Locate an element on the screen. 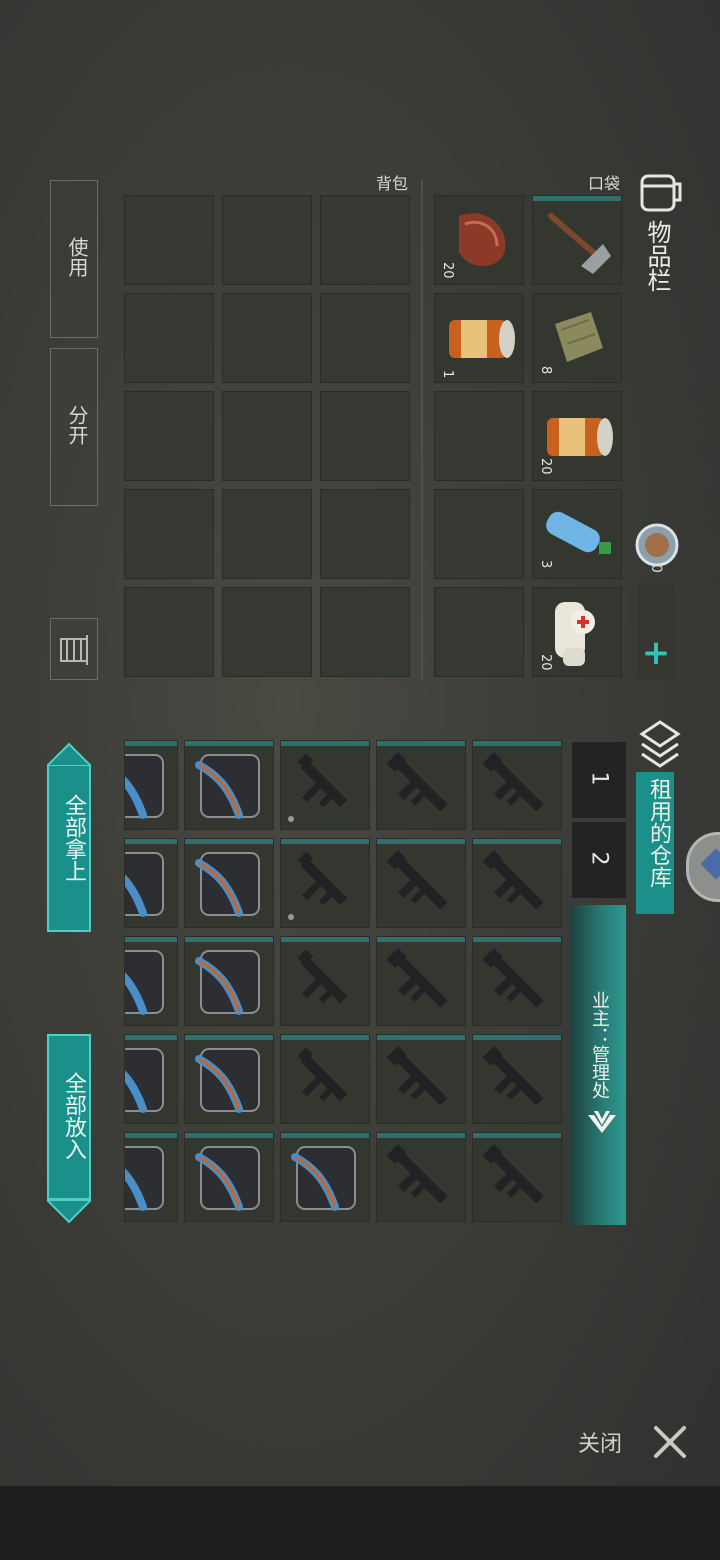 The width and height of the screenshot is (720, 1560). storage-icon is located at coordinates (660, 746).